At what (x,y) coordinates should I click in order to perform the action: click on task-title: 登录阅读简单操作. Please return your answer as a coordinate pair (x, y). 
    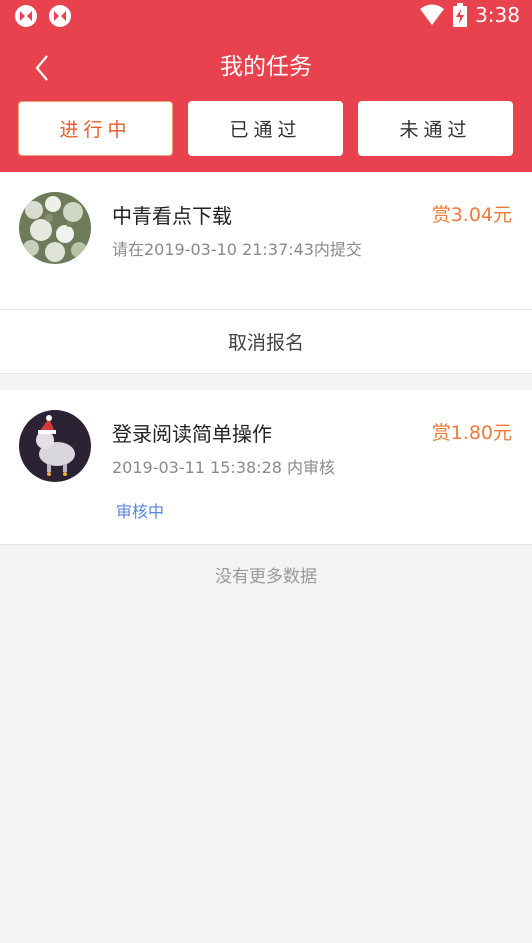
    Looking at the image, I should click on (192, 434).